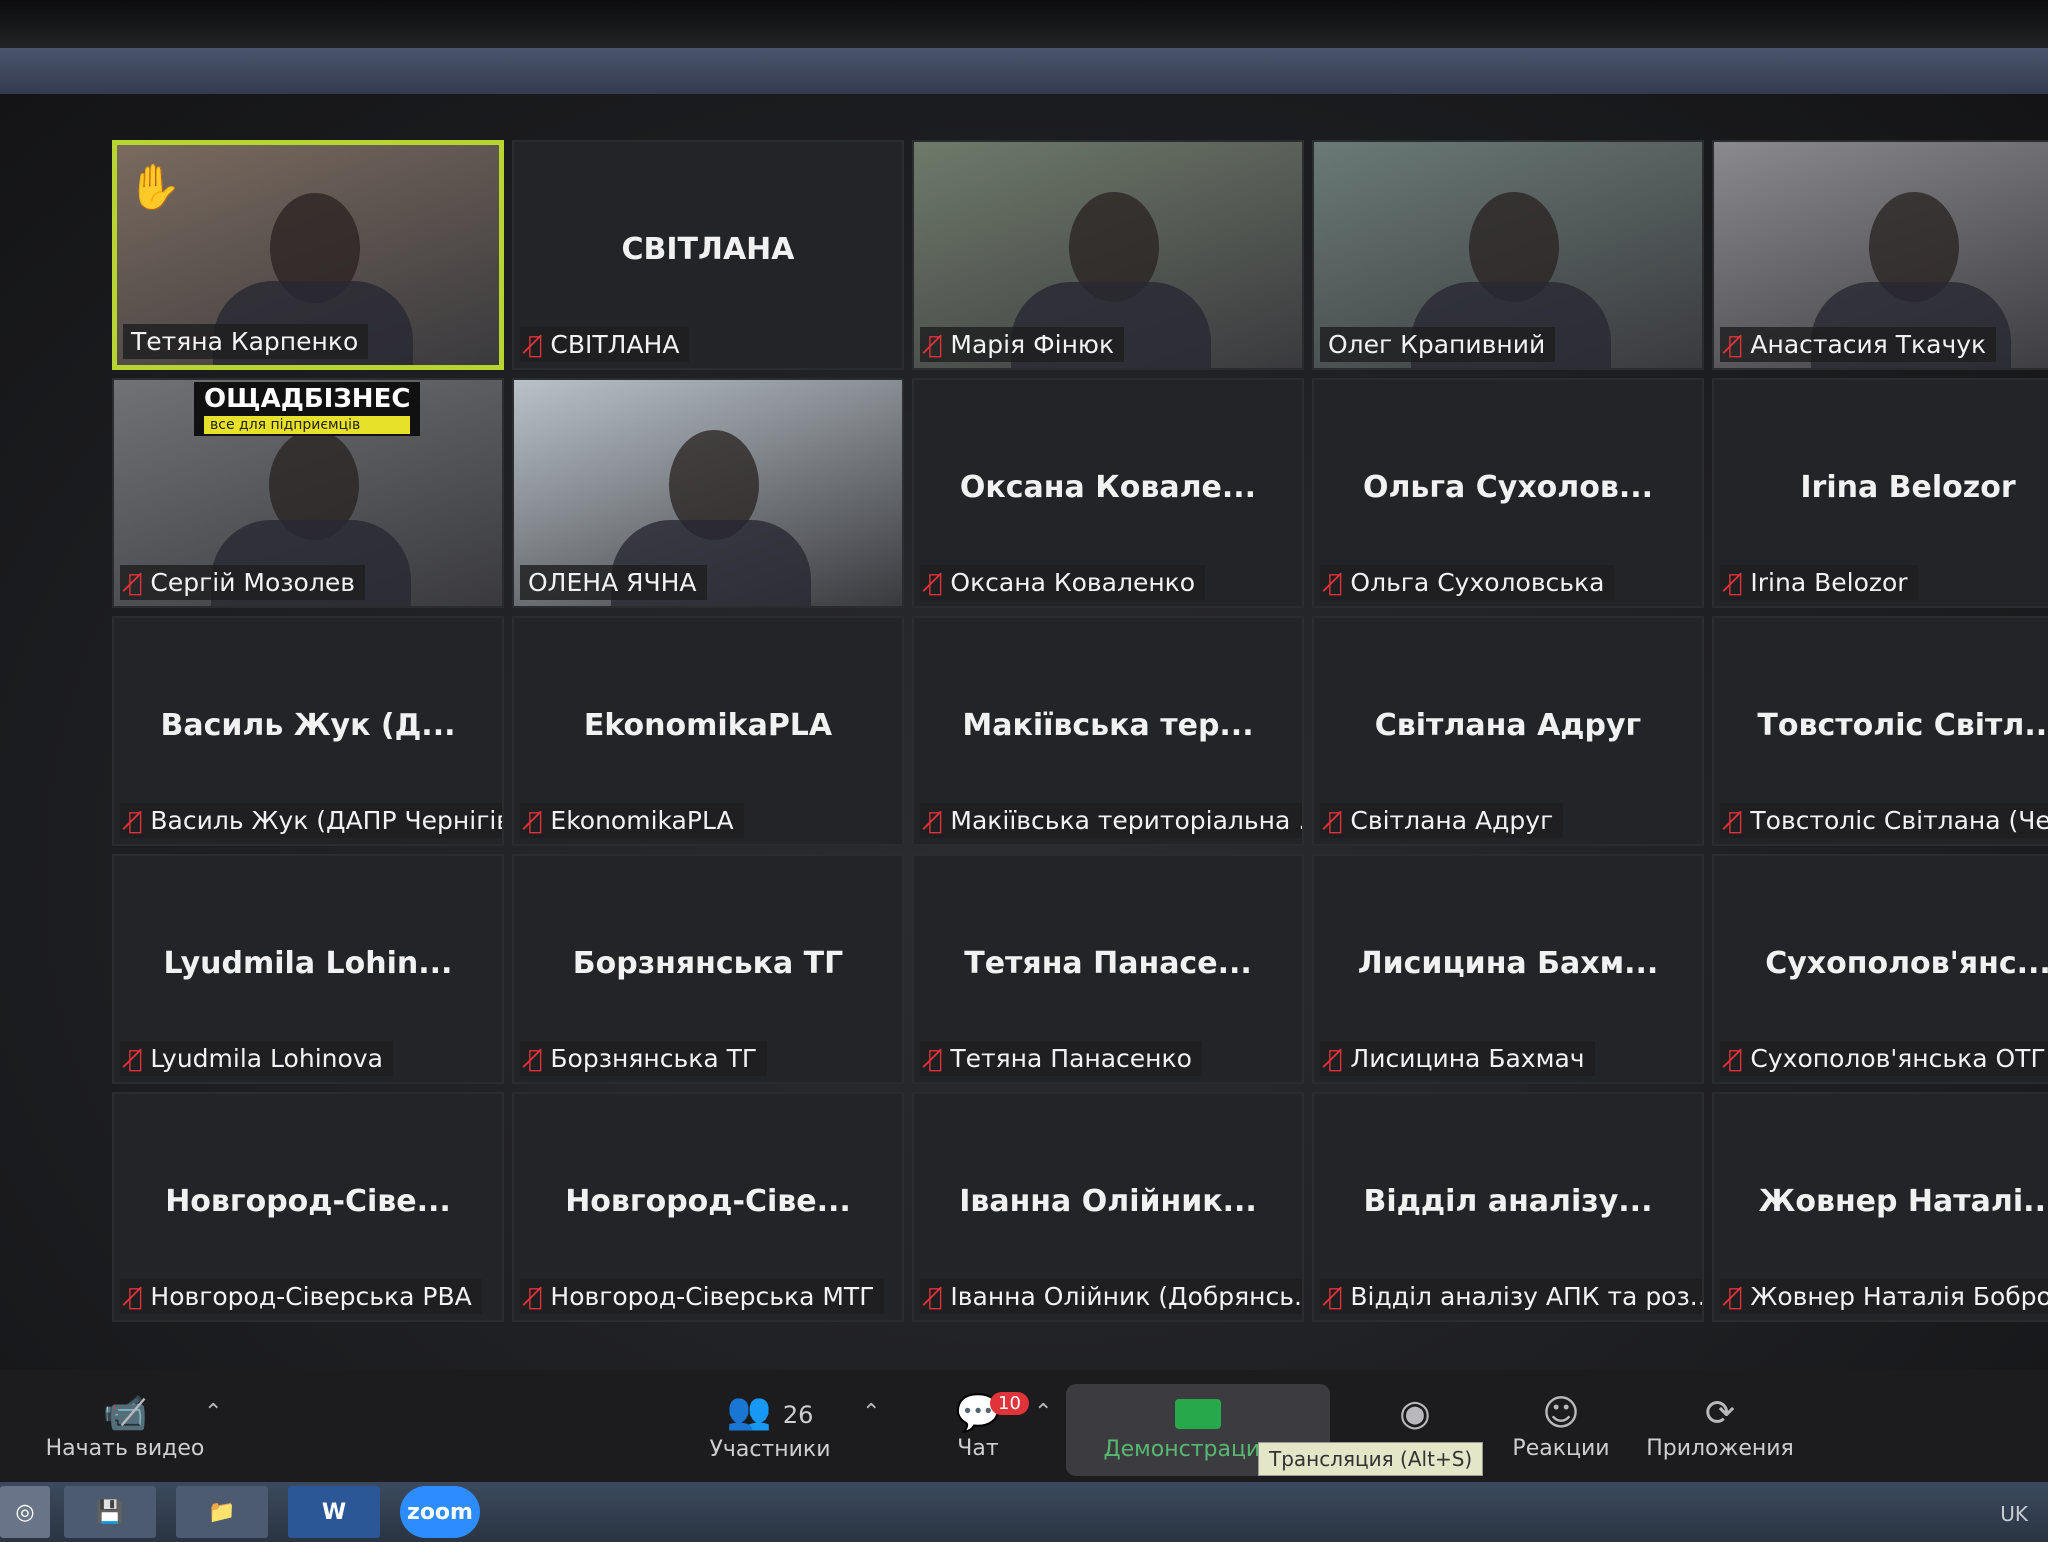 The width and height of the screenshot is (2048, 1542). What do you see at coordinates (1508, 255) in the screenshot?
I see `participant-tile: Олег Крапивний` at bounding box center [1508, 255].